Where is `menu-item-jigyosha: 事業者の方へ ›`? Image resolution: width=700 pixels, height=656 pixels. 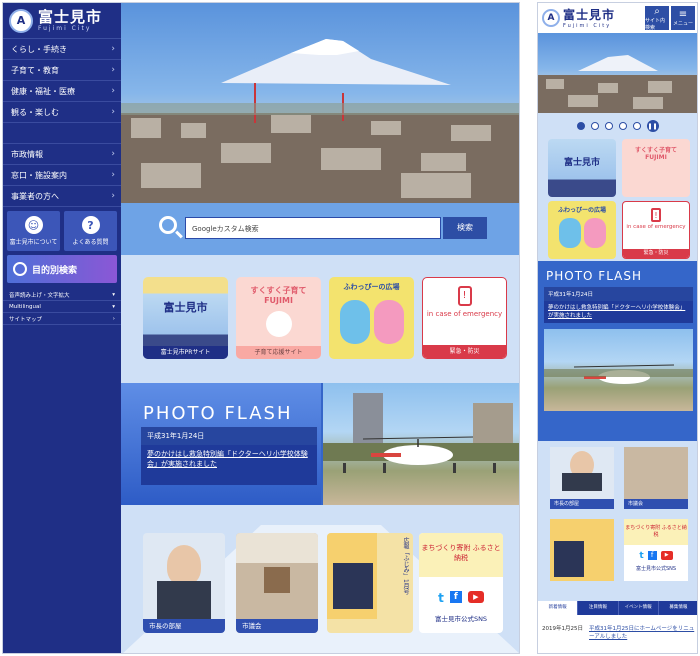
menu-item-jigyosha: 事業者の方へ › is located at coordinates (62, 196).